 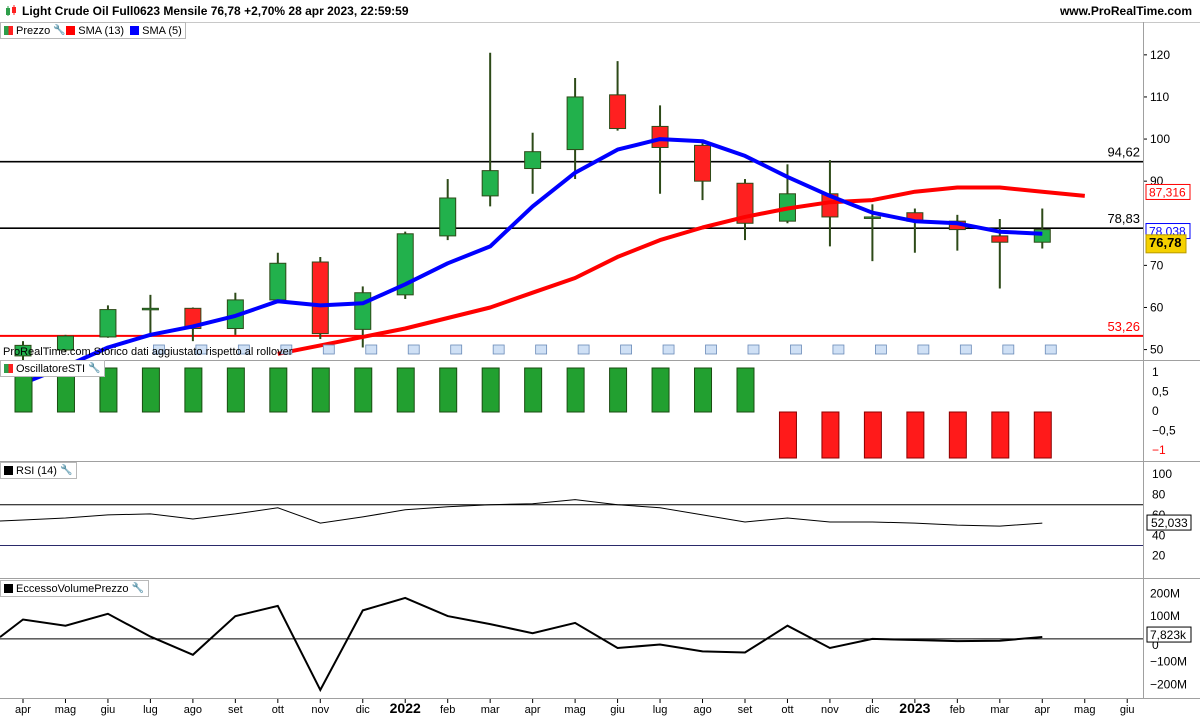 I want to click on vol-tick-label: −200M, so click(x=1168, y=684).